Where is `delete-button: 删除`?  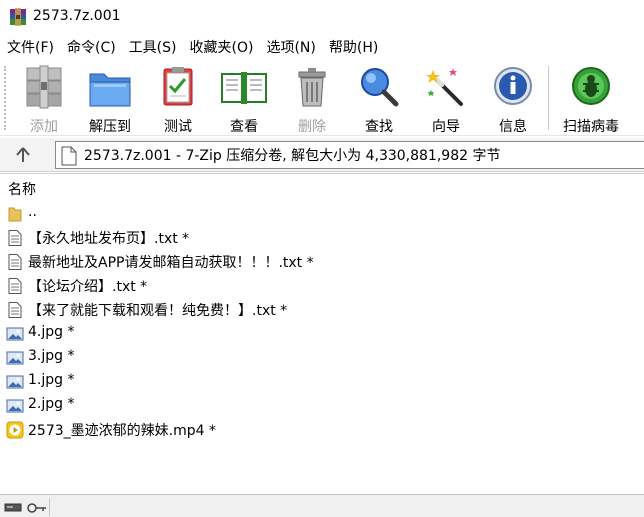
delete-button: 删除 is located at coordinates (312, 99).